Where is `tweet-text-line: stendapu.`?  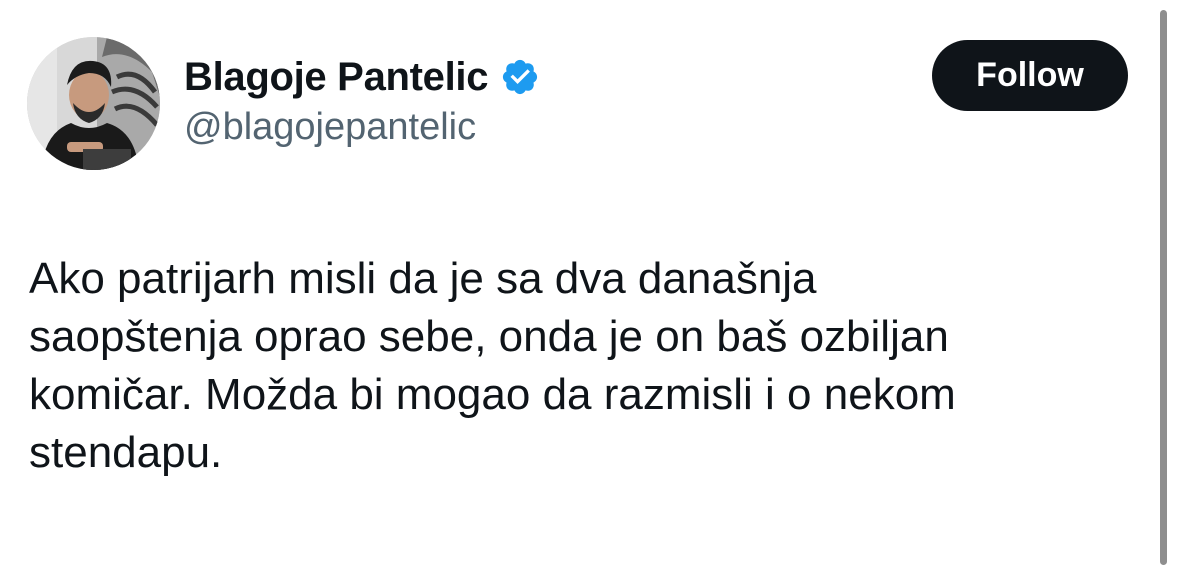
tweet-text-line: stendapu. is located at coordinates (126, 452).